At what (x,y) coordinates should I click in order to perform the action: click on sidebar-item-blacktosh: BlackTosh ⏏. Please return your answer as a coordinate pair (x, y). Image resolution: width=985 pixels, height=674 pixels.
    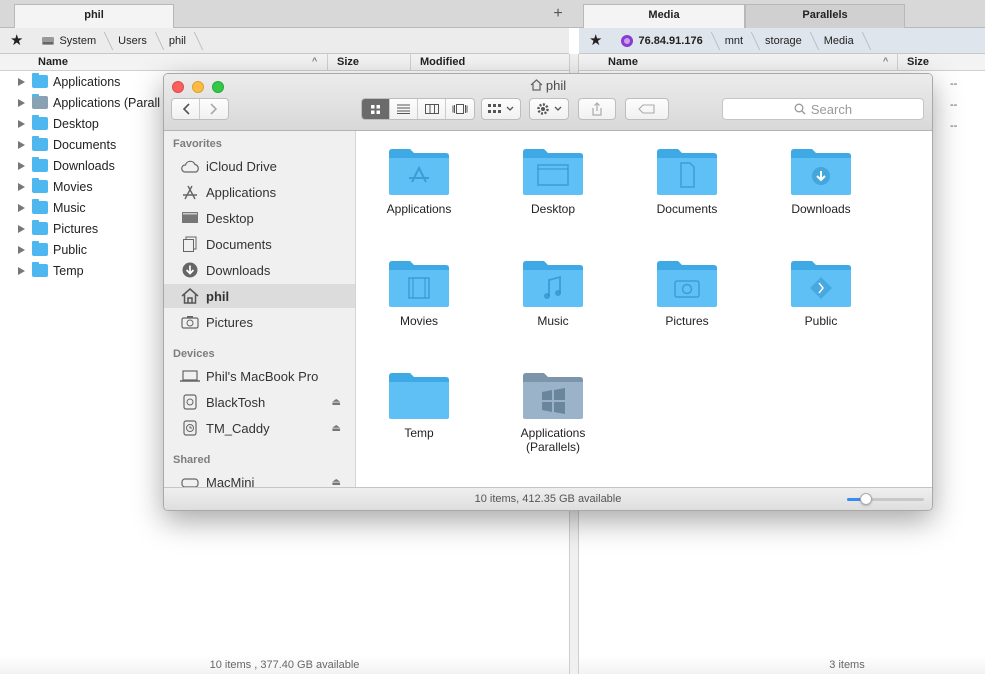
    Looking at the image, I should click on (259, 402).